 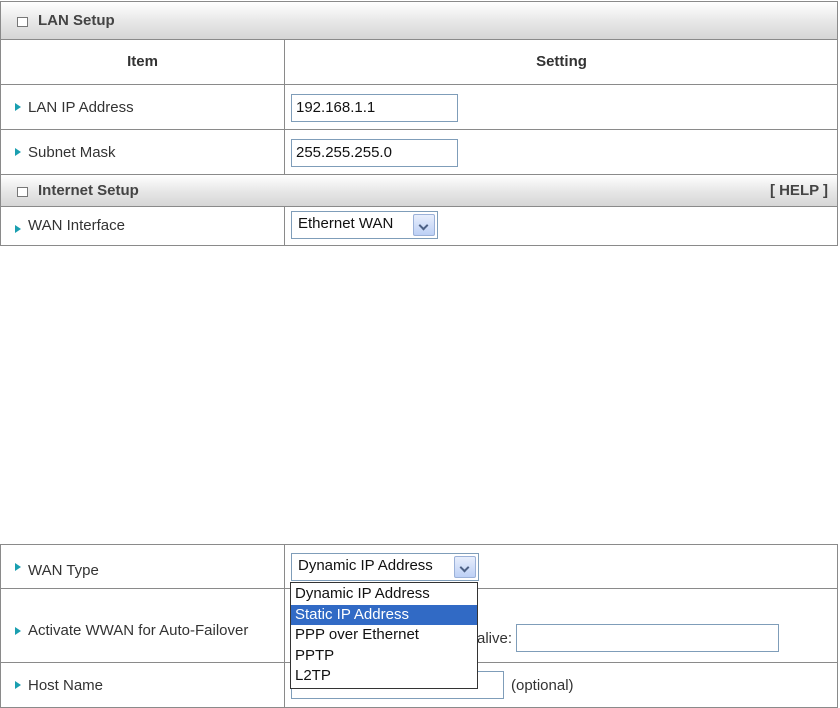 What do you see at coordinates (799, 190) in the screenshot?
I see `help-link: [ HELP ]` at bounding box center [799, 190].